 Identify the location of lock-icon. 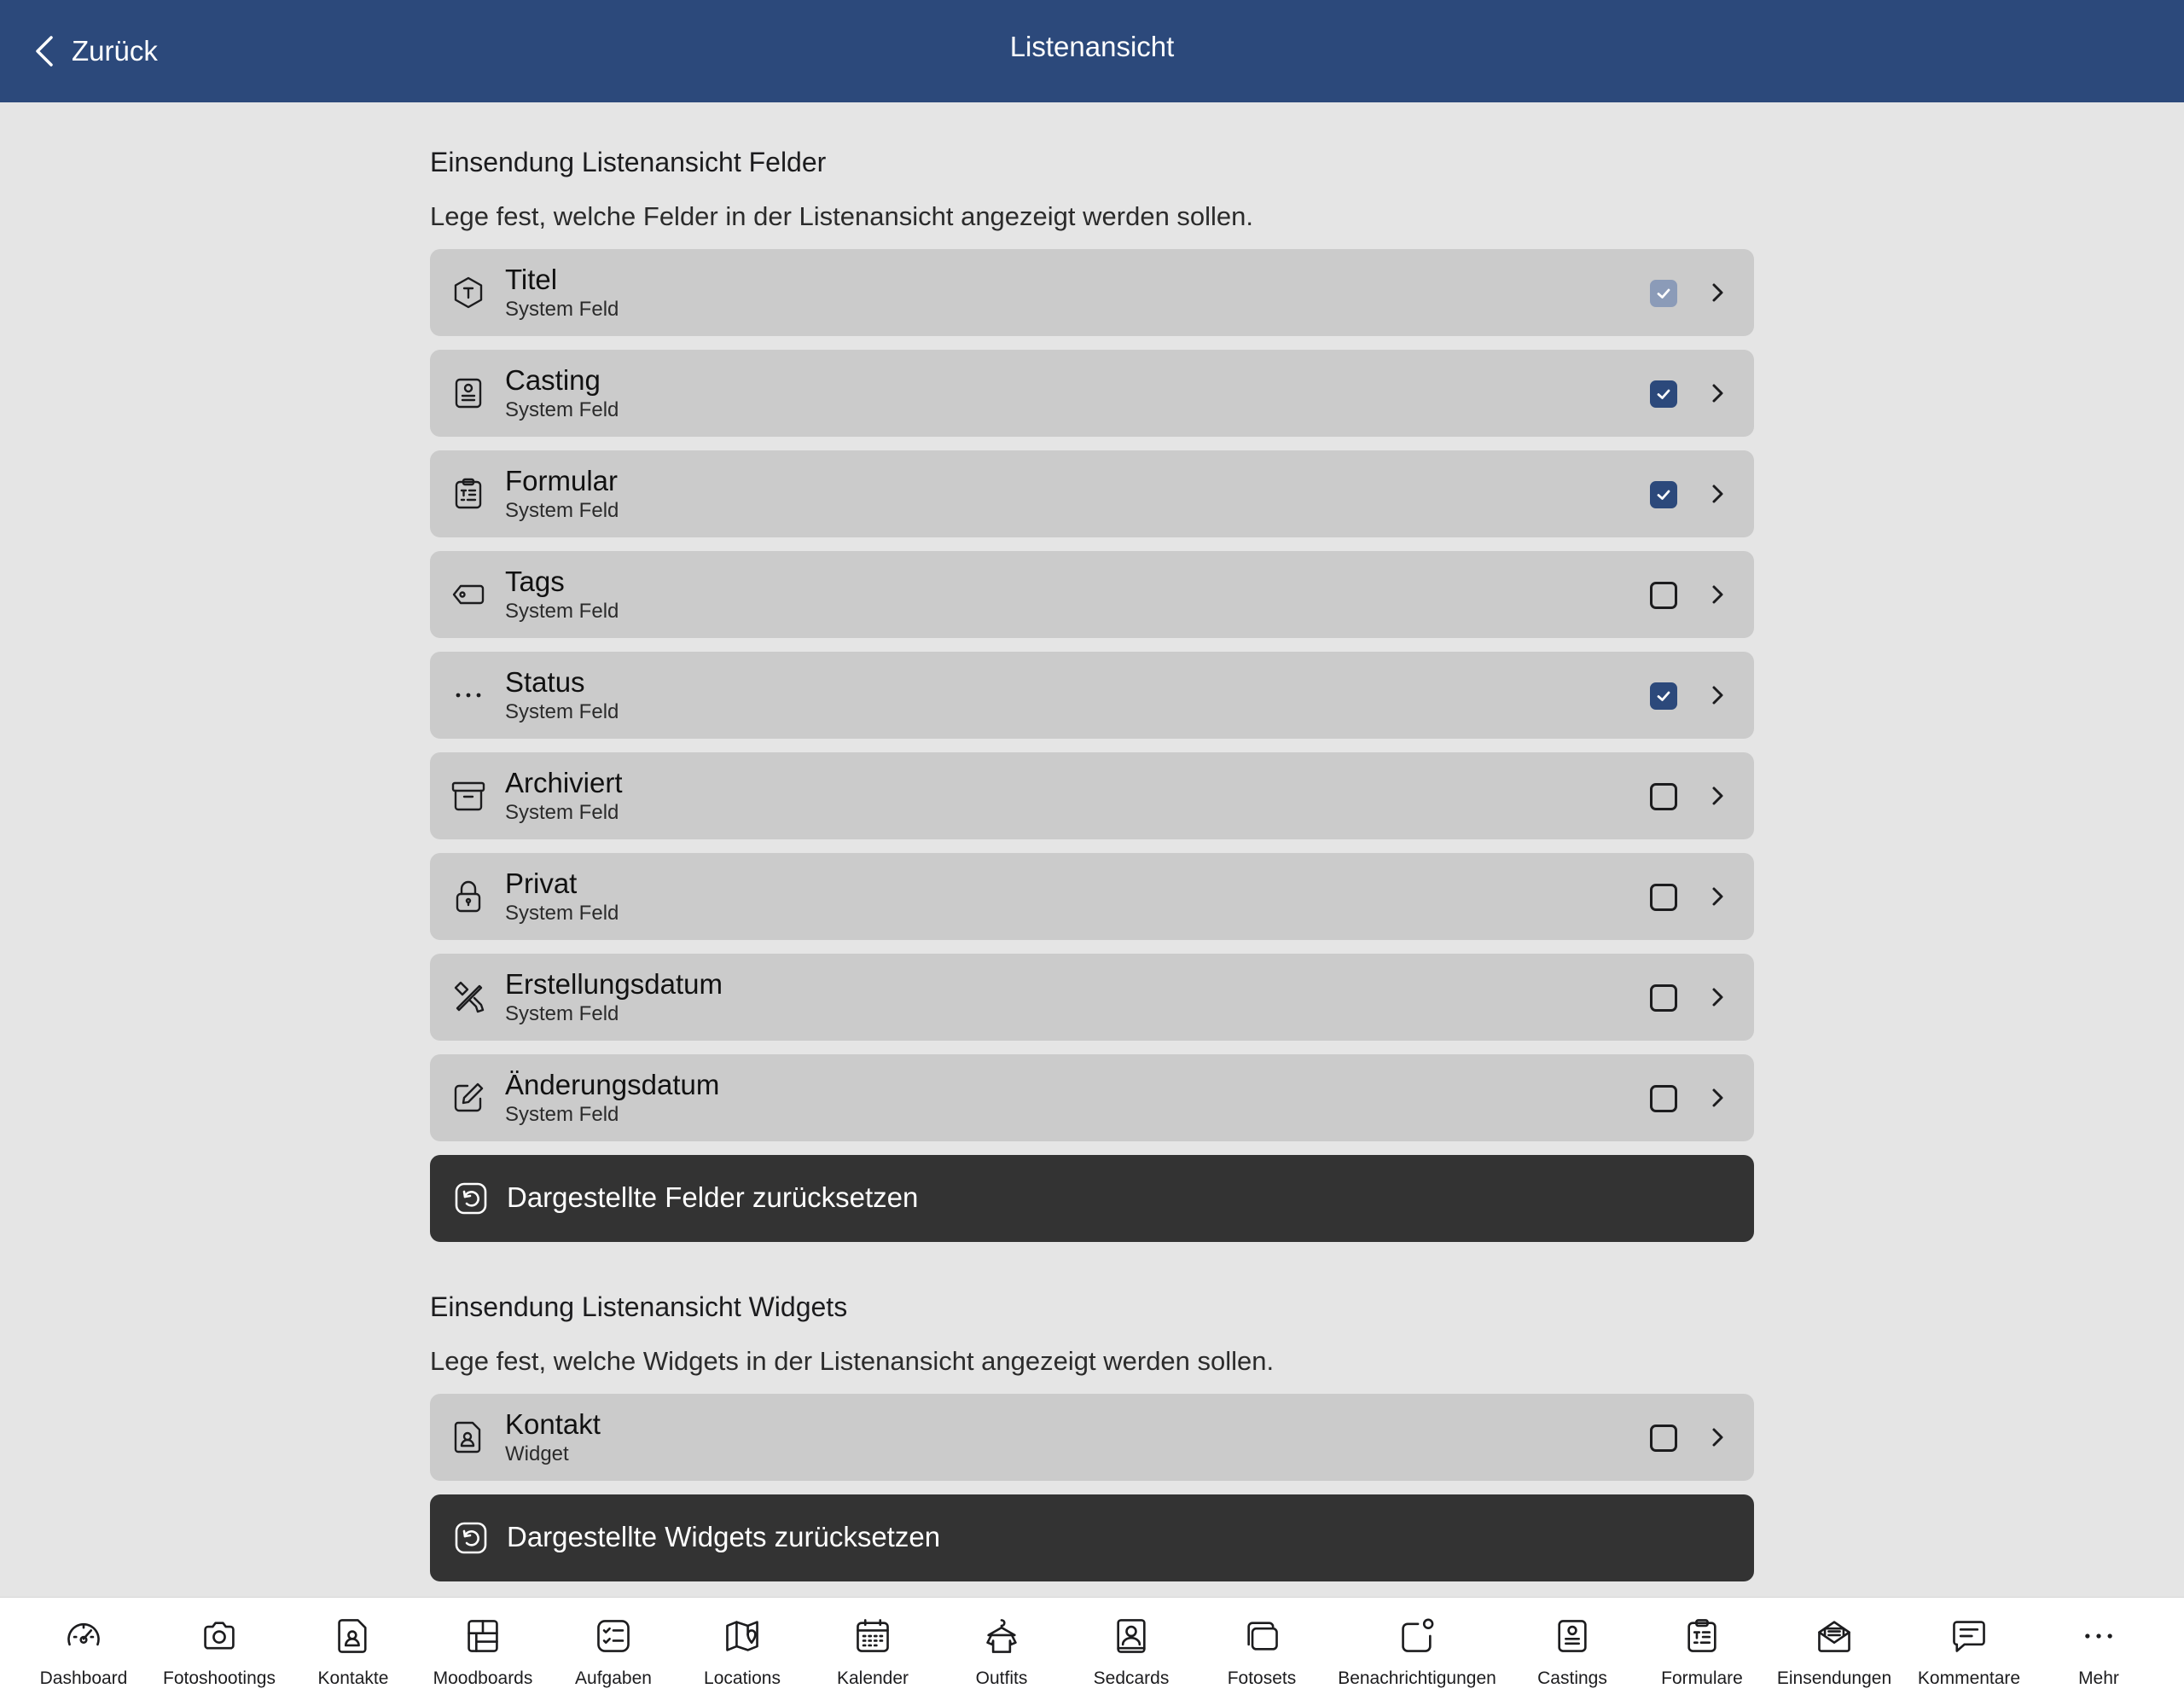
(468, 897).